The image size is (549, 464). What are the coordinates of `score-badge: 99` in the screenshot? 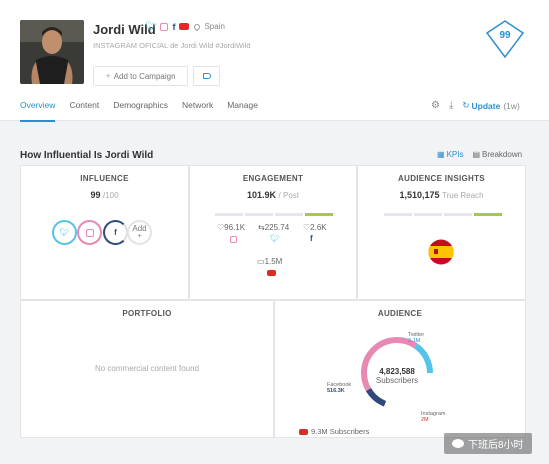 It's located at (505, 39).